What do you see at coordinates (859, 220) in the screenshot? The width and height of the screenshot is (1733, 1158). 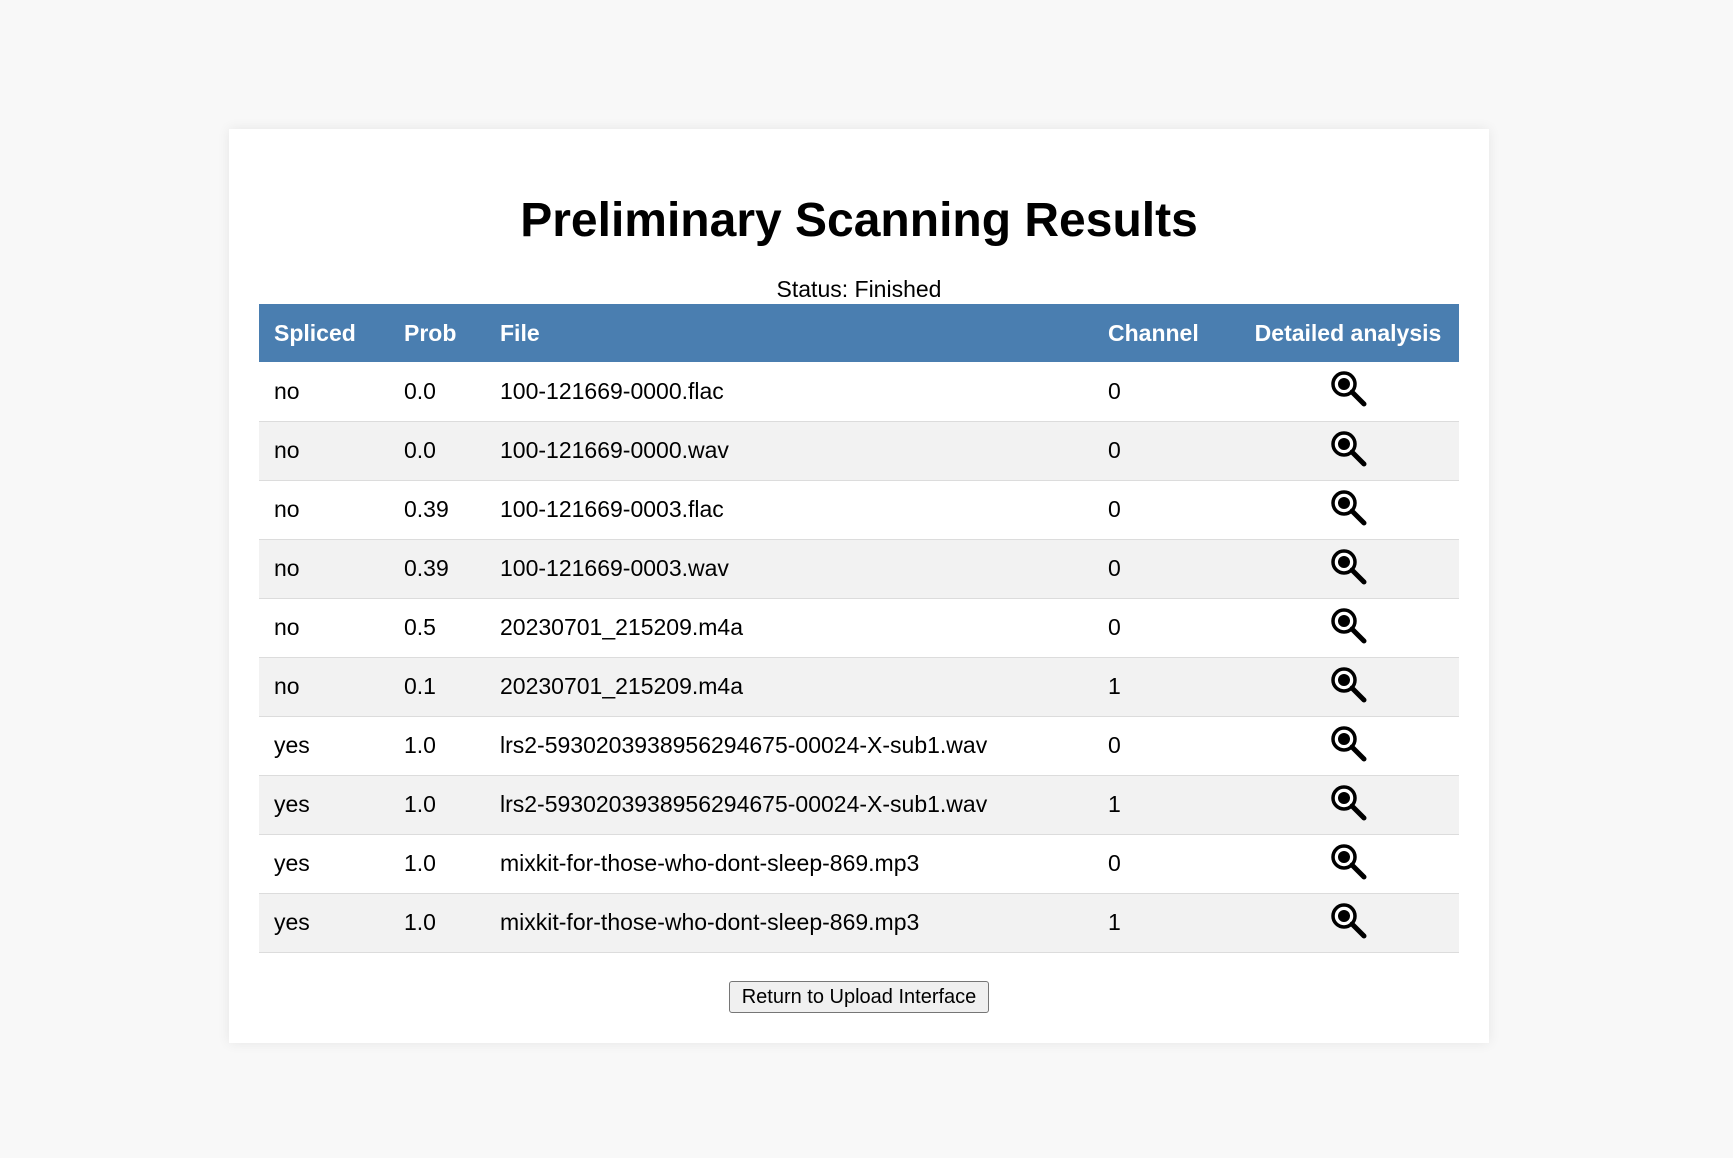 I see `page-title: Preliminary Scanning Results` at bounding box center [859, 220].